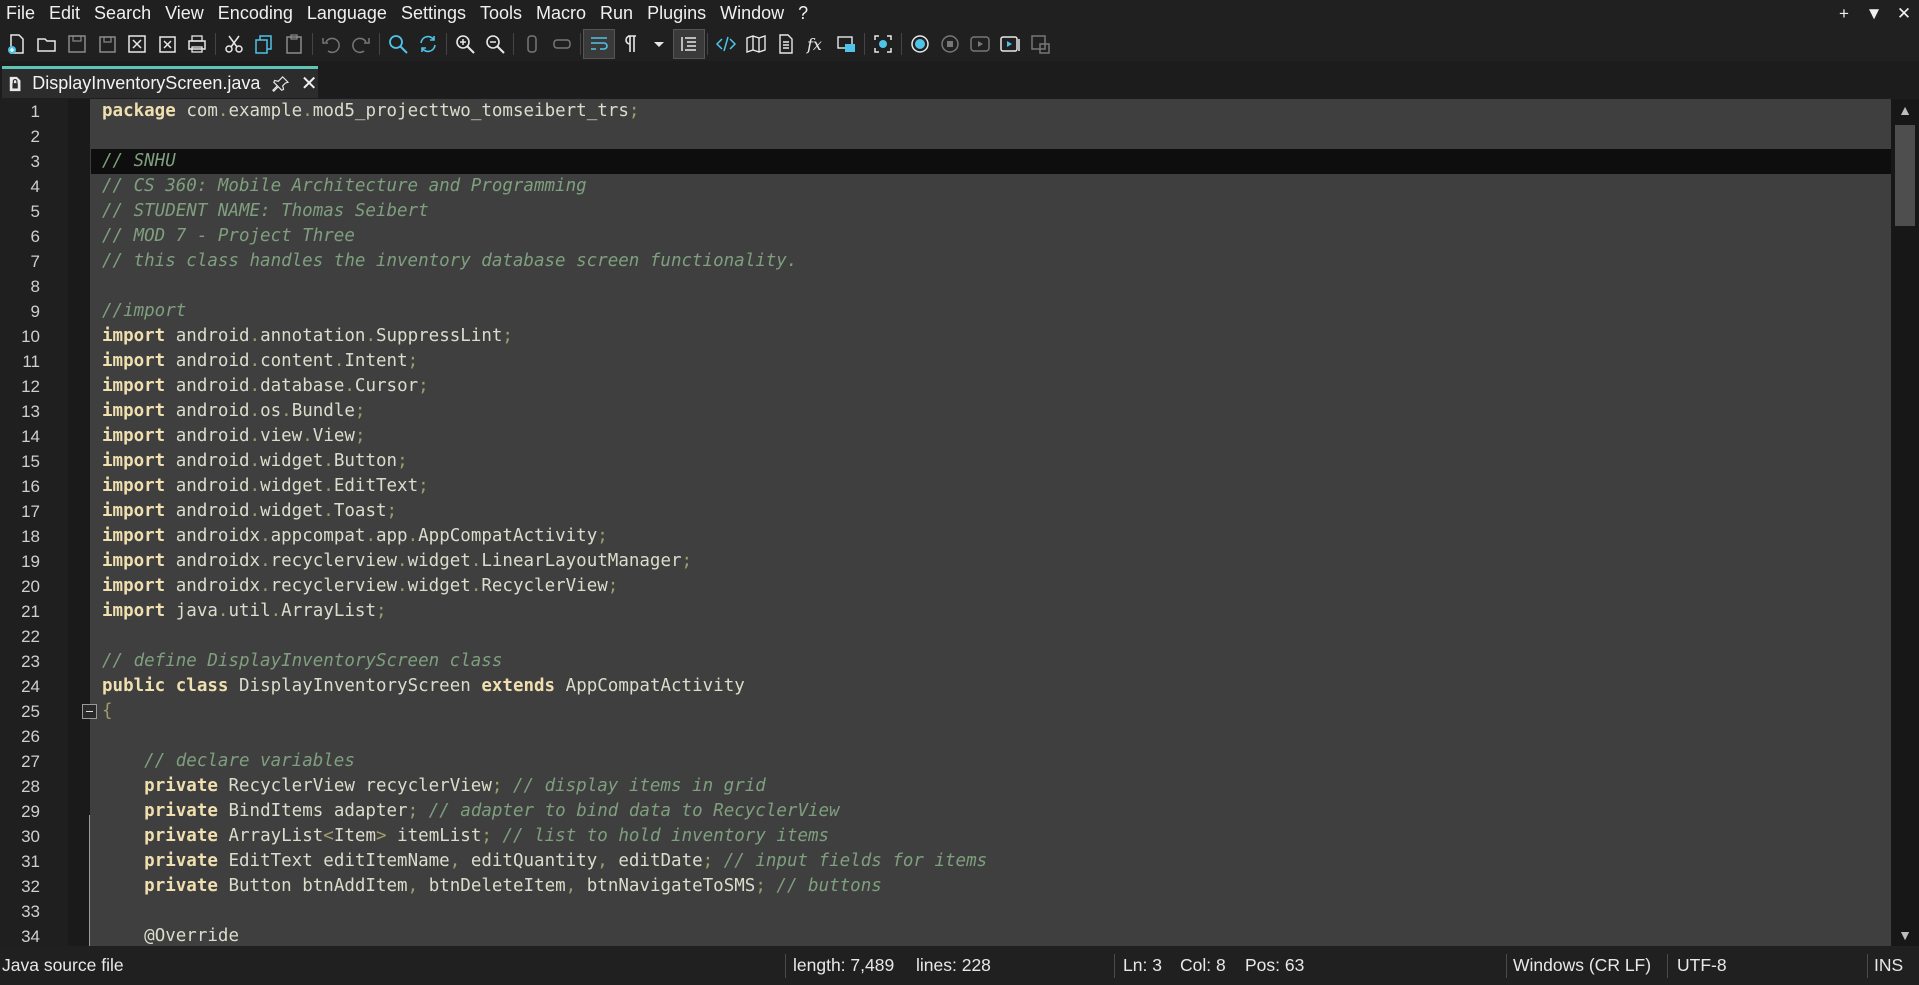 The image size is (1919, 985). I want to click on code-line: 8, so click(945, 286).